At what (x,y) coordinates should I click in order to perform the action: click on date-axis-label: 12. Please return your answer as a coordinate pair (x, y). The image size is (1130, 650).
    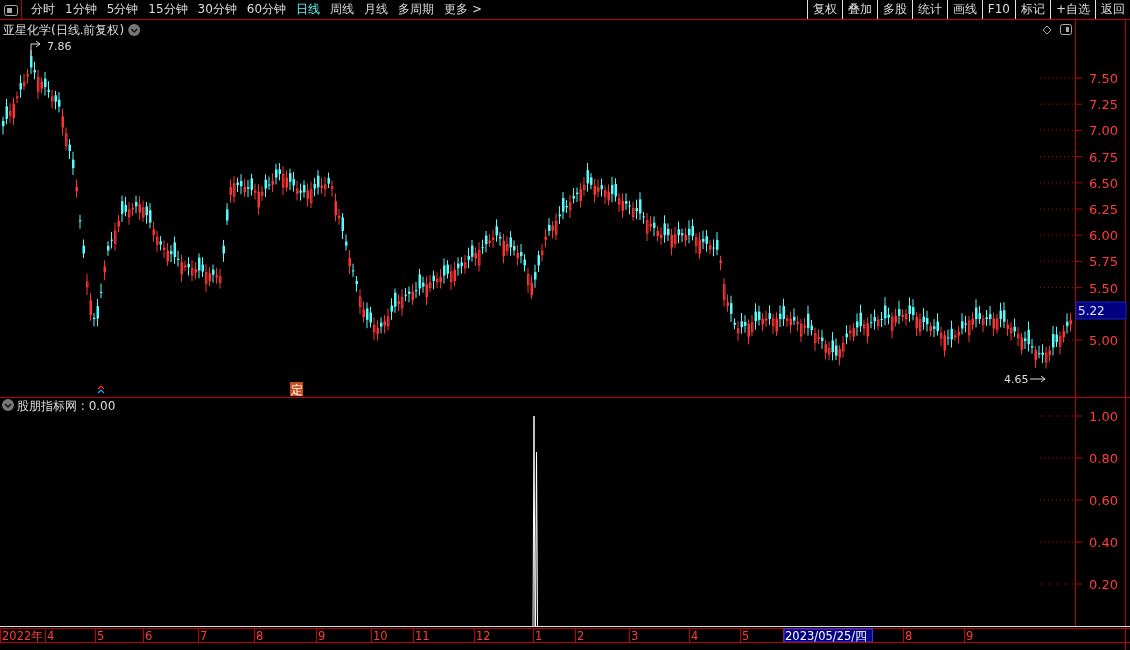
    Looking at the image, I should click on (483, 636).